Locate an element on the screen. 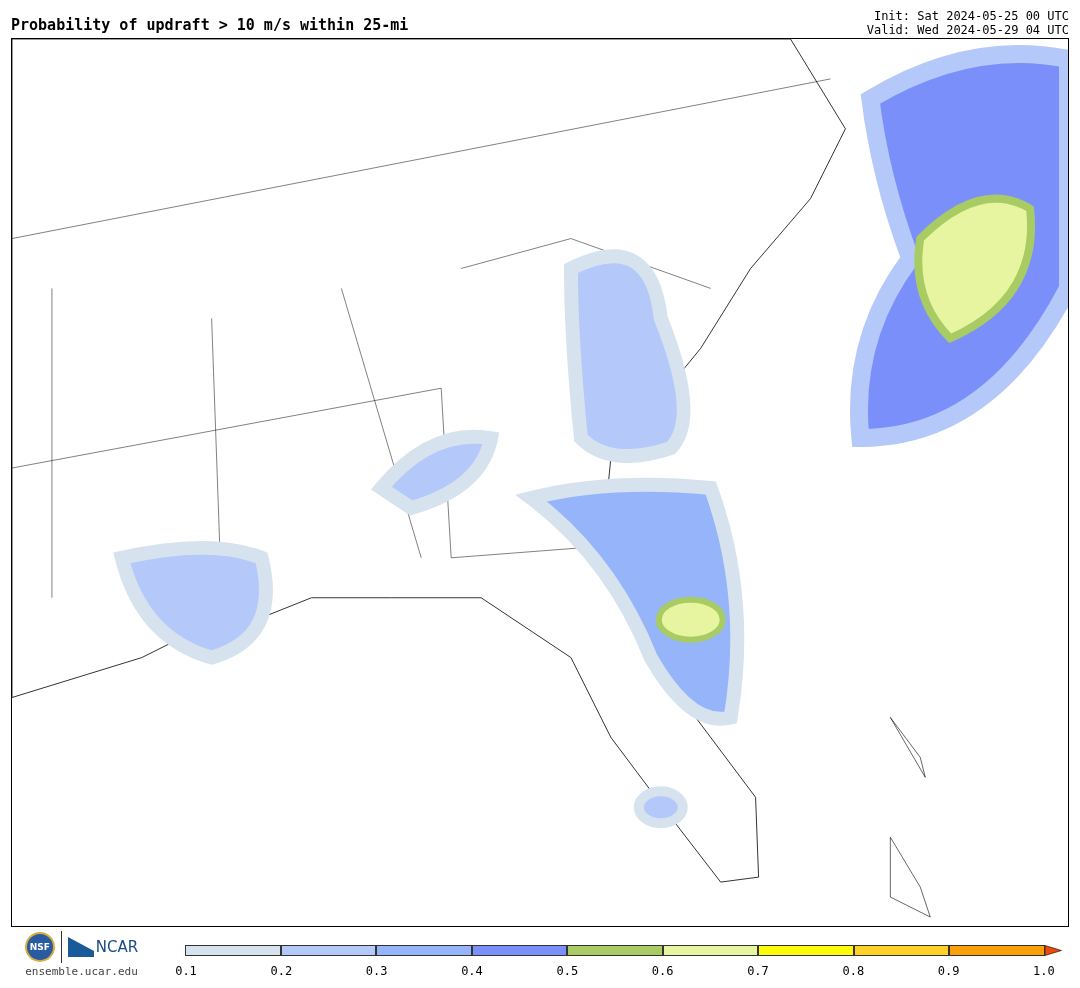  colorbar-tick-label: 1.0 is located at coordinates (1043, 971).